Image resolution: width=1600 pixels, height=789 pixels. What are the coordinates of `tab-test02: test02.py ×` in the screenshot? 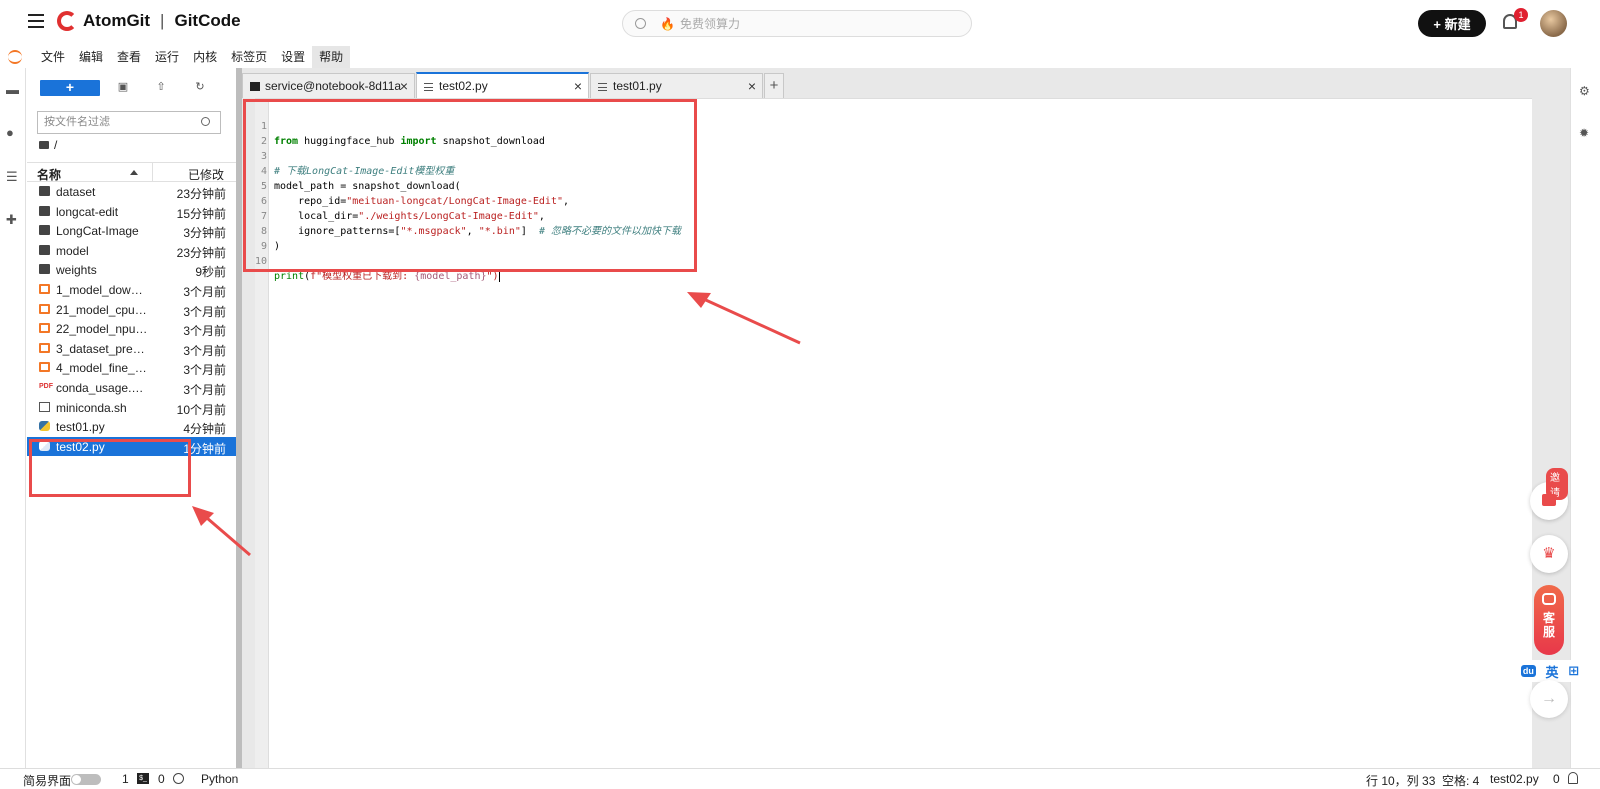 It's located at (502, 85).